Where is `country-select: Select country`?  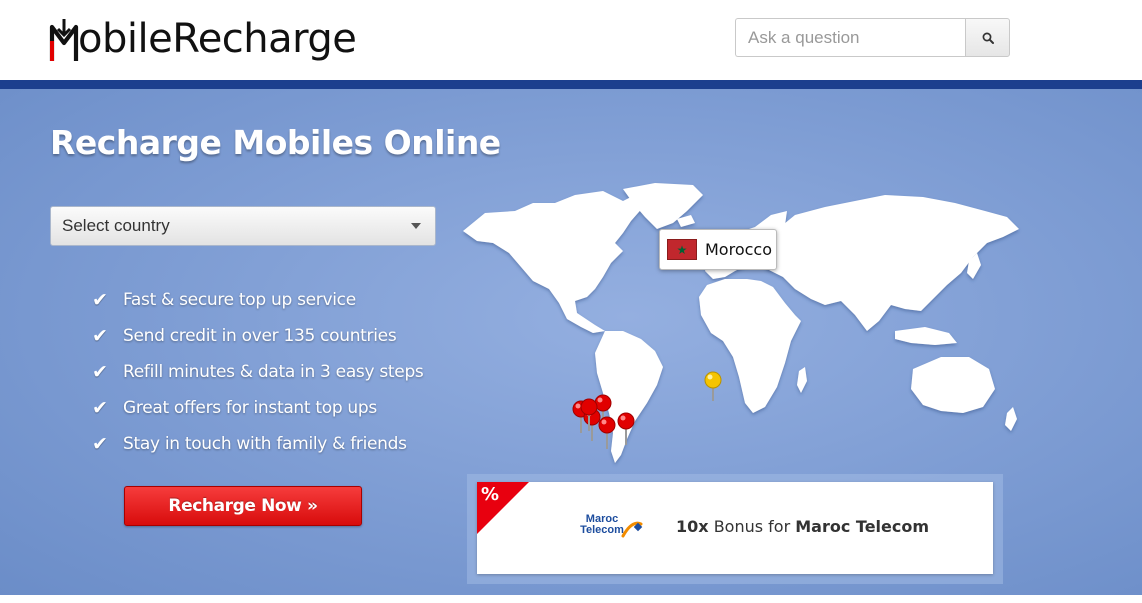
country-select: Select country is located at coordinates (243, 226).